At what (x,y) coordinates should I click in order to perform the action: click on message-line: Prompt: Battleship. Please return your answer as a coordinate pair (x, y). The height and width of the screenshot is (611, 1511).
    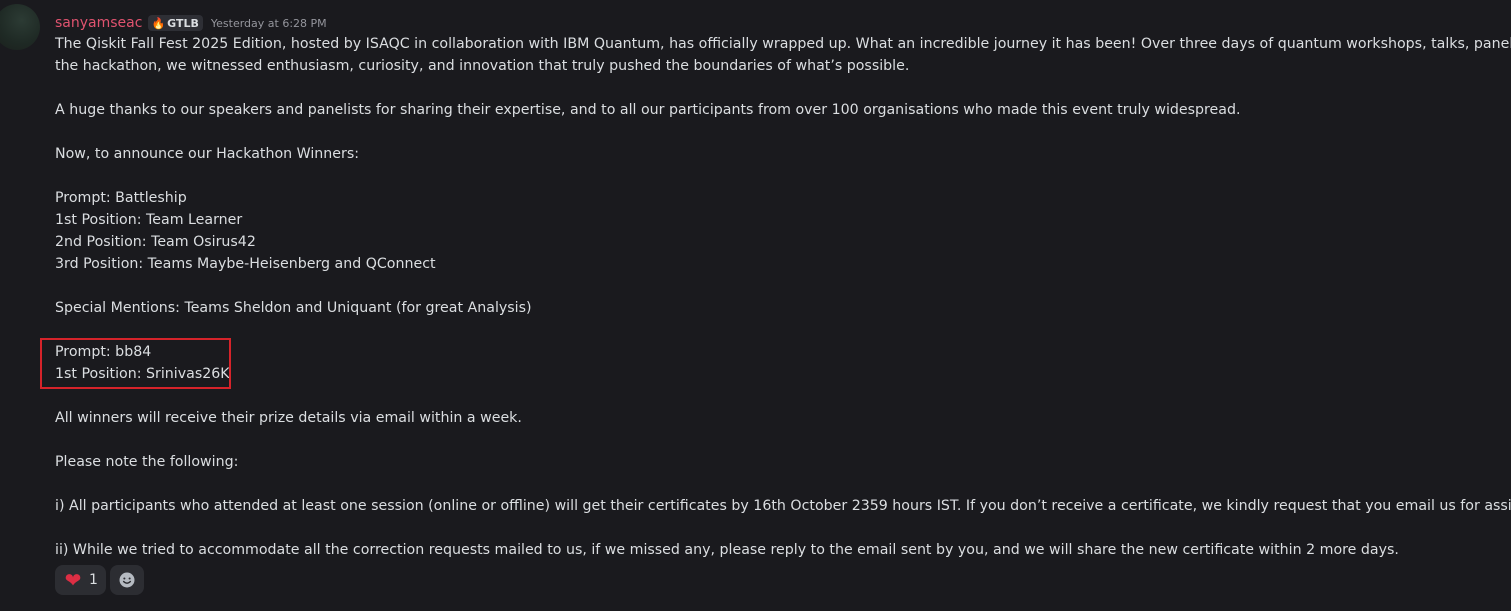
    Looking at the image, I should click on (121, 198).